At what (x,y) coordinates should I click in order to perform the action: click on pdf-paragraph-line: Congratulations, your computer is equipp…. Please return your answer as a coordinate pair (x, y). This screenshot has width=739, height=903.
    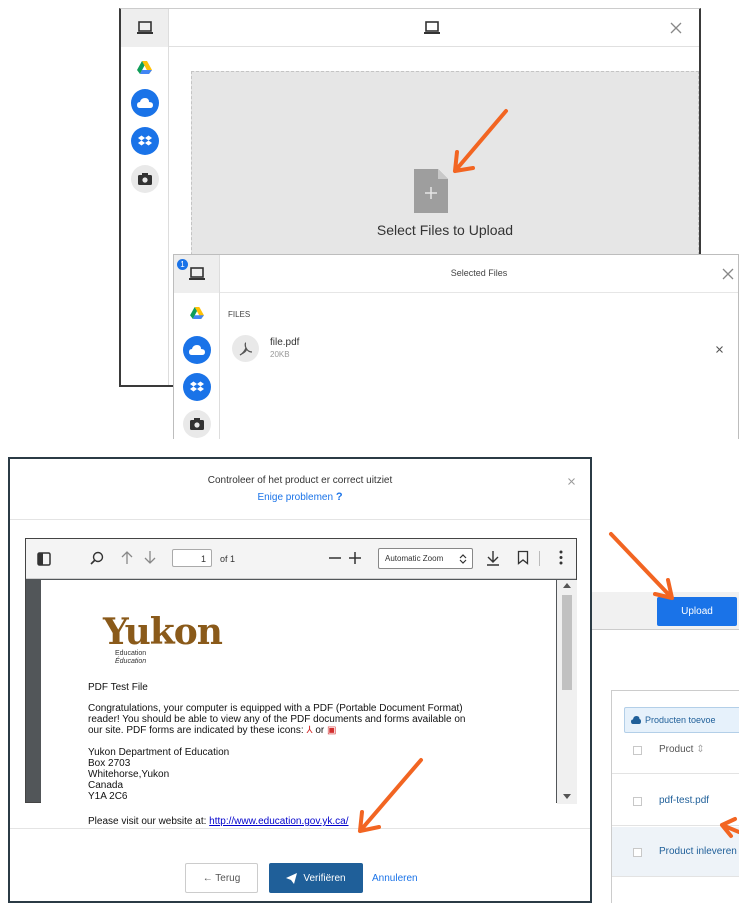
    Looking at the image, I should click on (275, 708).